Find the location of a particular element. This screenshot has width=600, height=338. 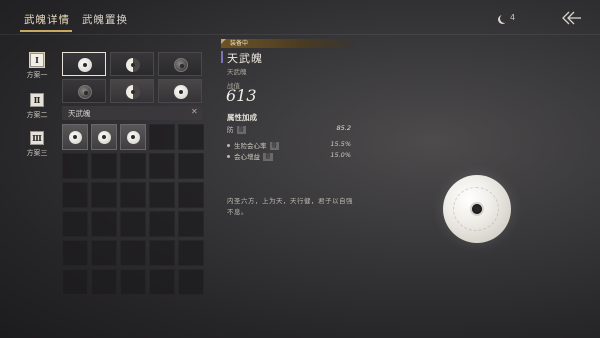

back-arrow-icon is located at coordinates (571, 18).